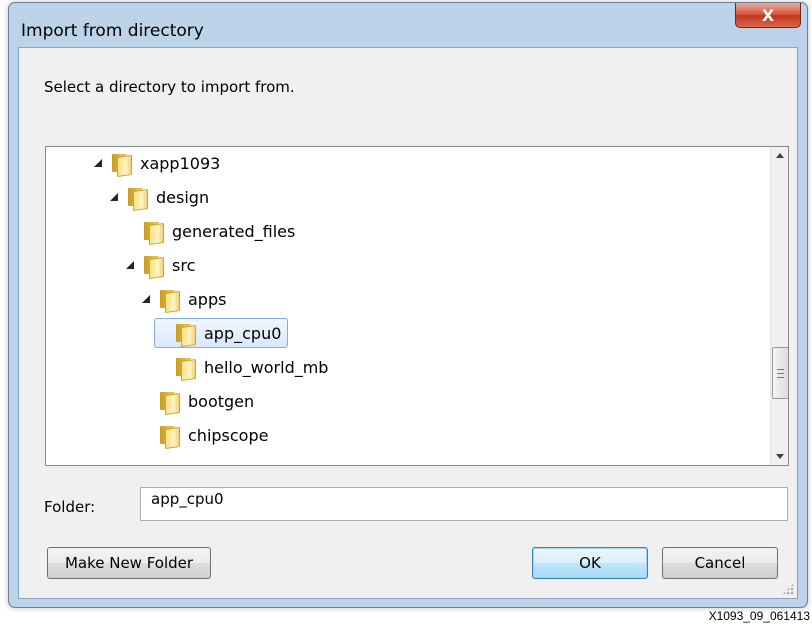  I want to click on tree-node-label: apps, so click(207, 299).